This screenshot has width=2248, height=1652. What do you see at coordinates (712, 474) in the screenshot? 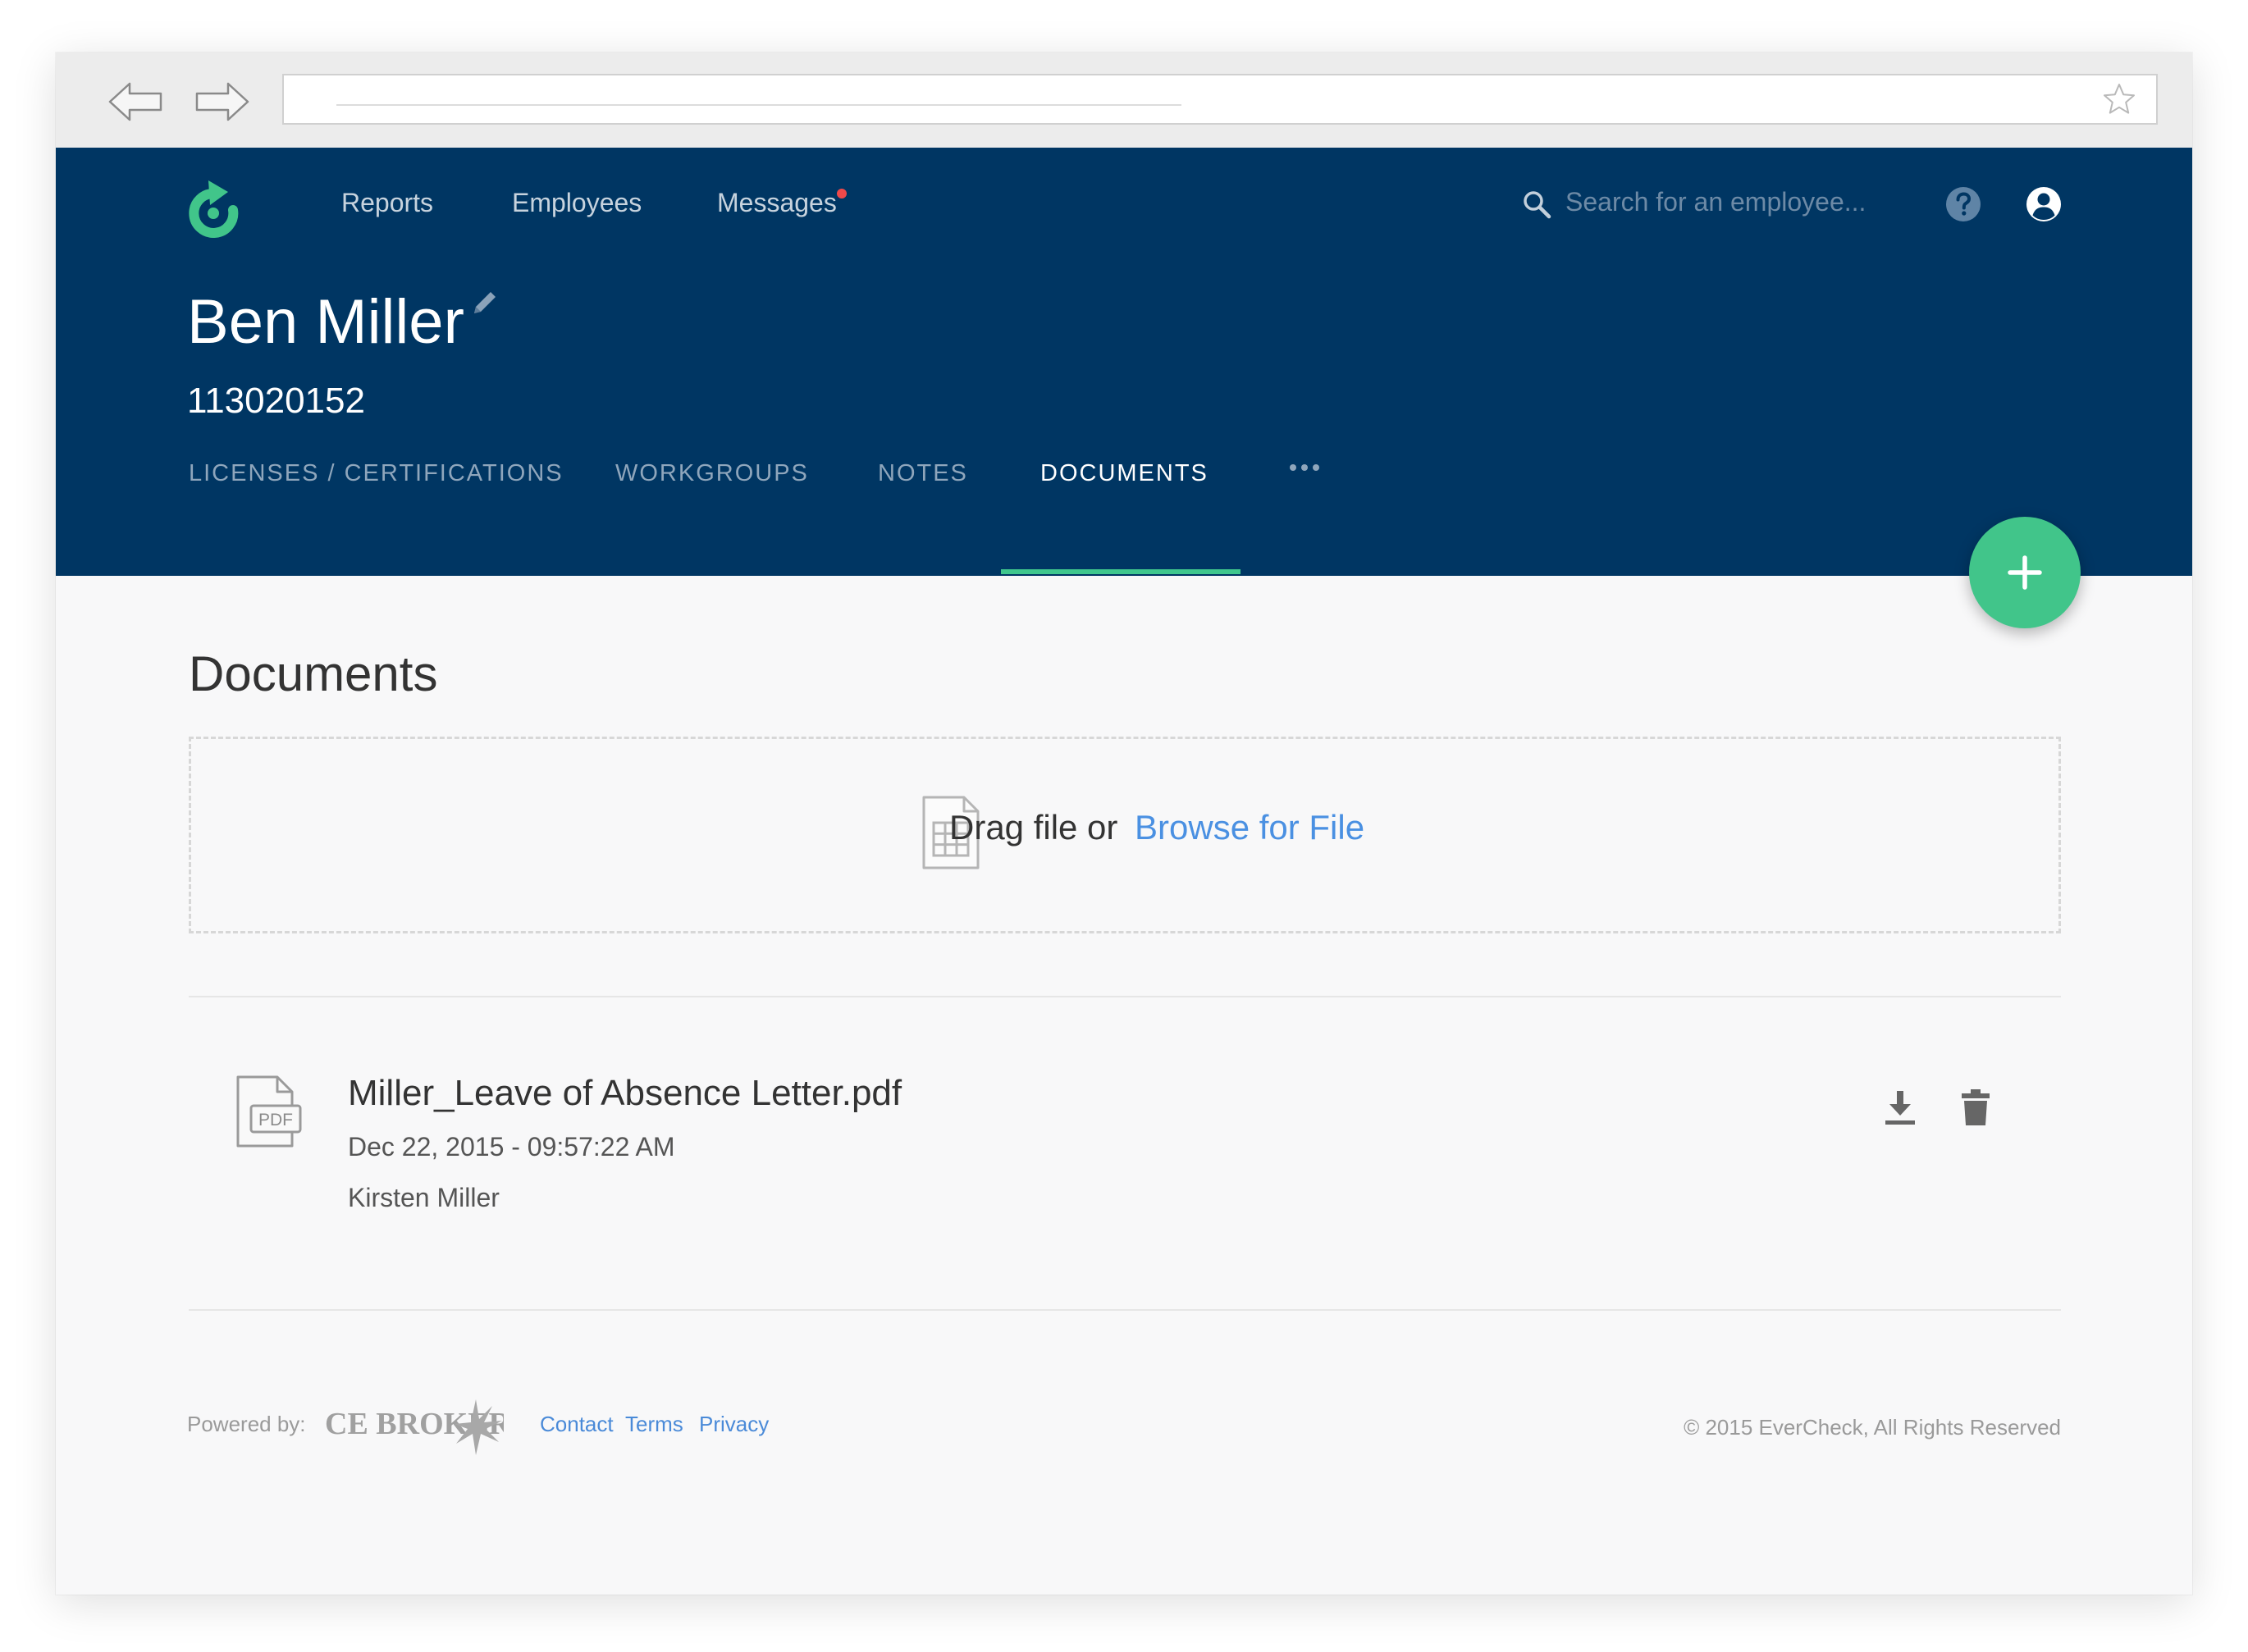
I see `tab-workgroups: WORKGROUPS` at bounding box center [712, 474].